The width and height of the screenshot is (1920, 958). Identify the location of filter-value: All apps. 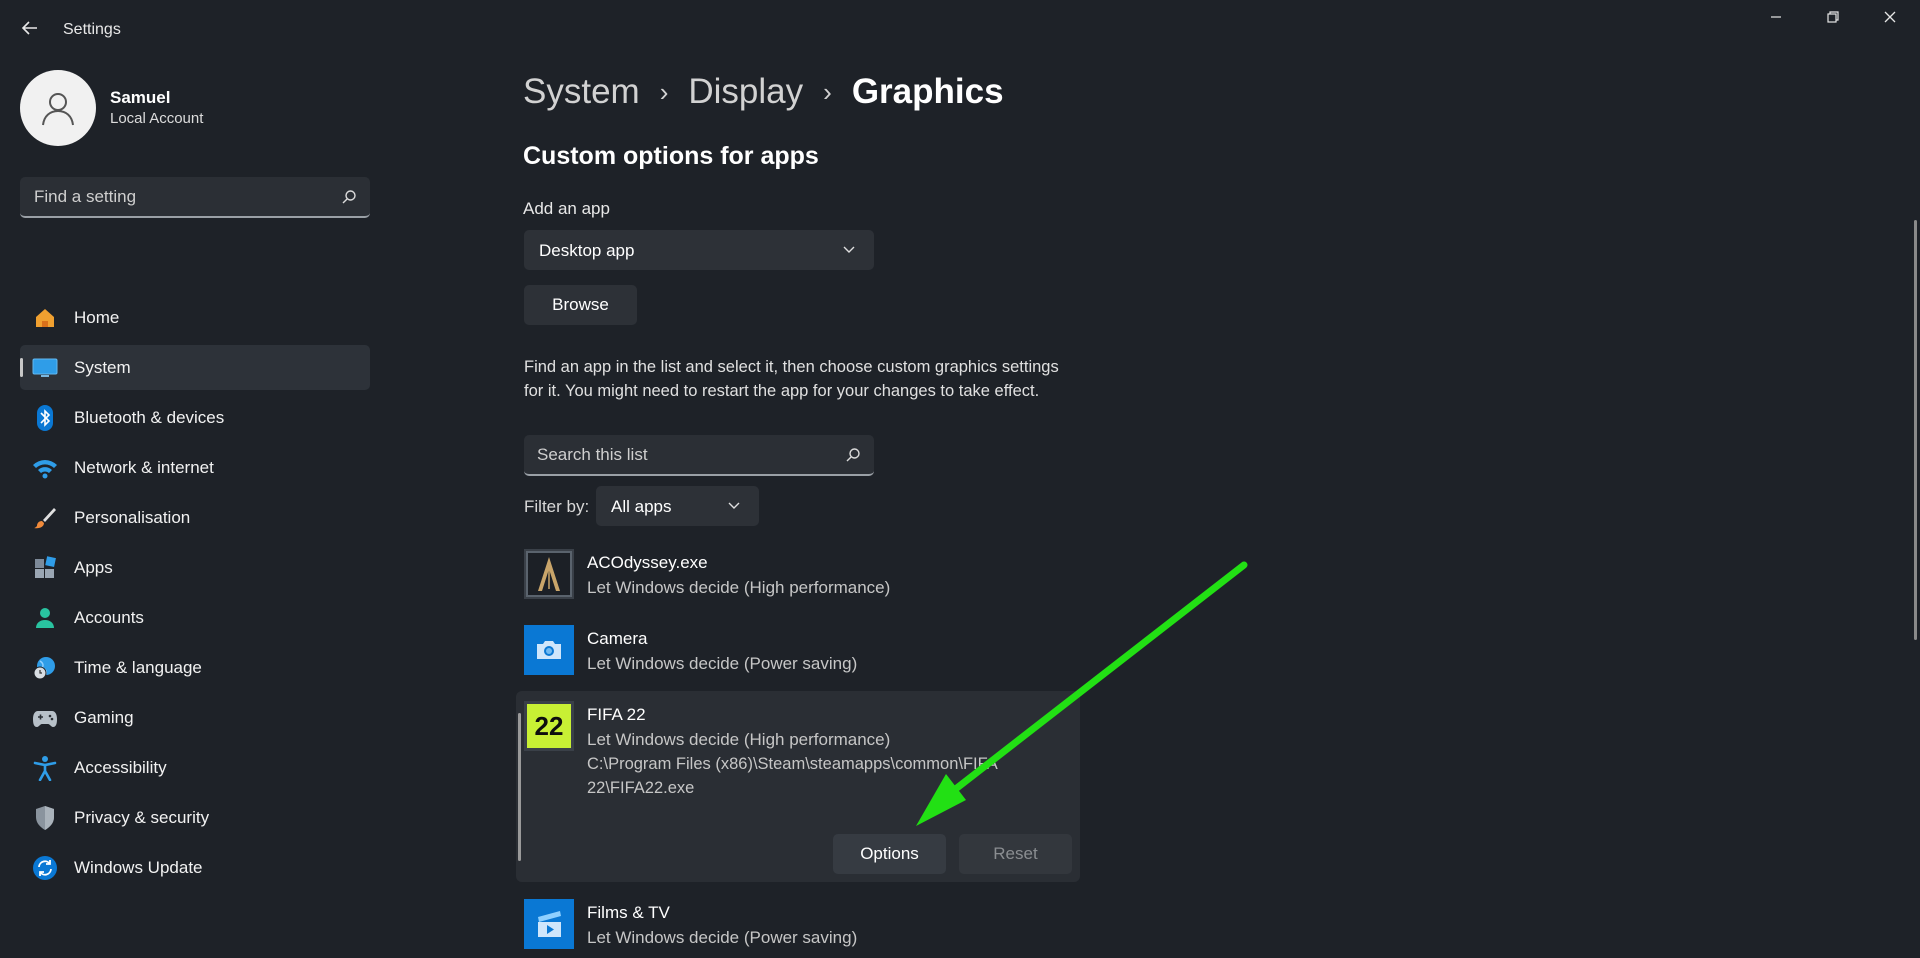
(641, 506).